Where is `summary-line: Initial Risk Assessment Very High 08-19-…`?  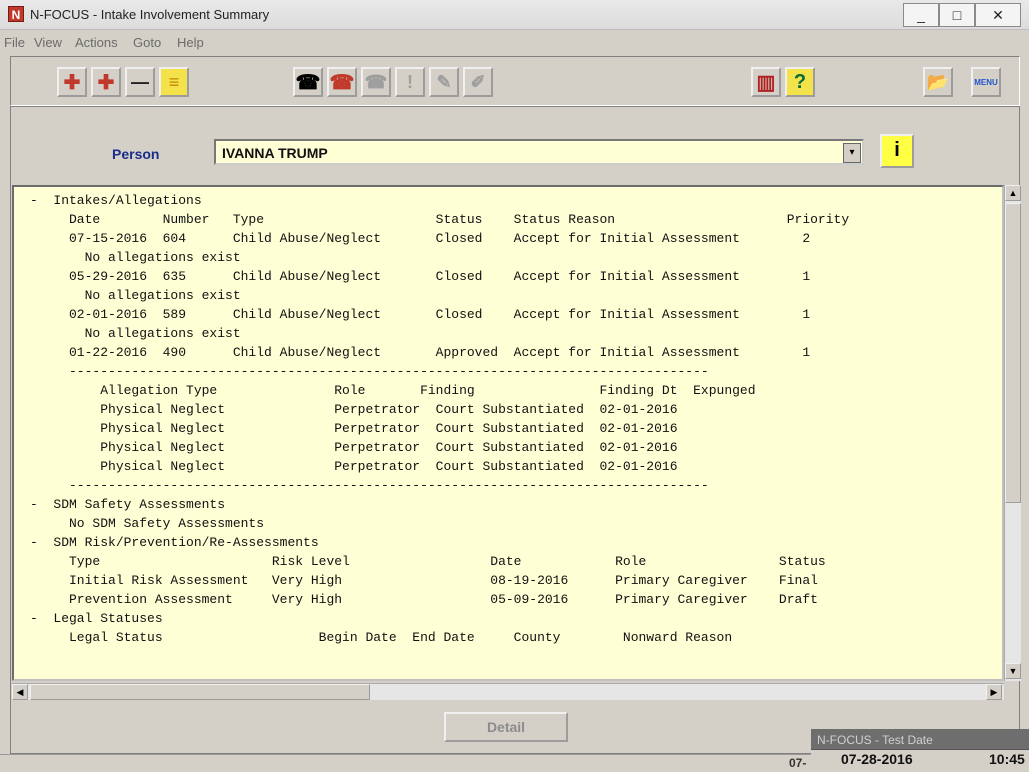 summary-line: Initial Risk Assessment Very High 08-19-… is located at coordinates (424, 580).